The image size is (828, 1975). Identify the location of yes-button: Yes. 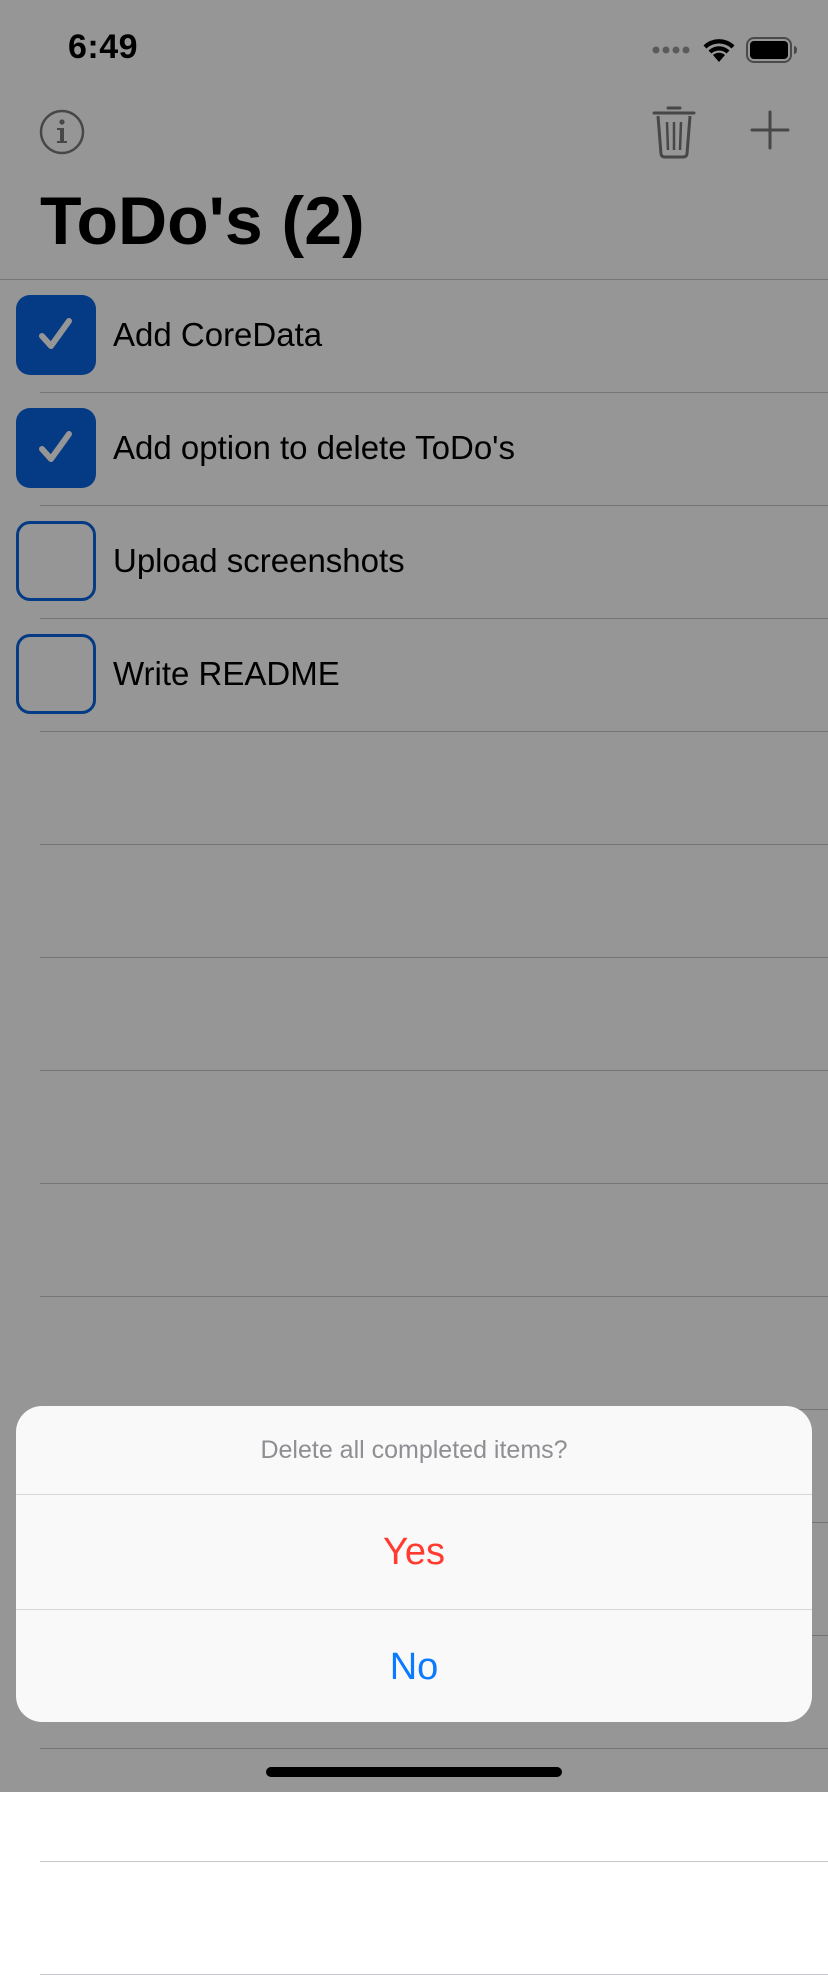
(414, 1552).